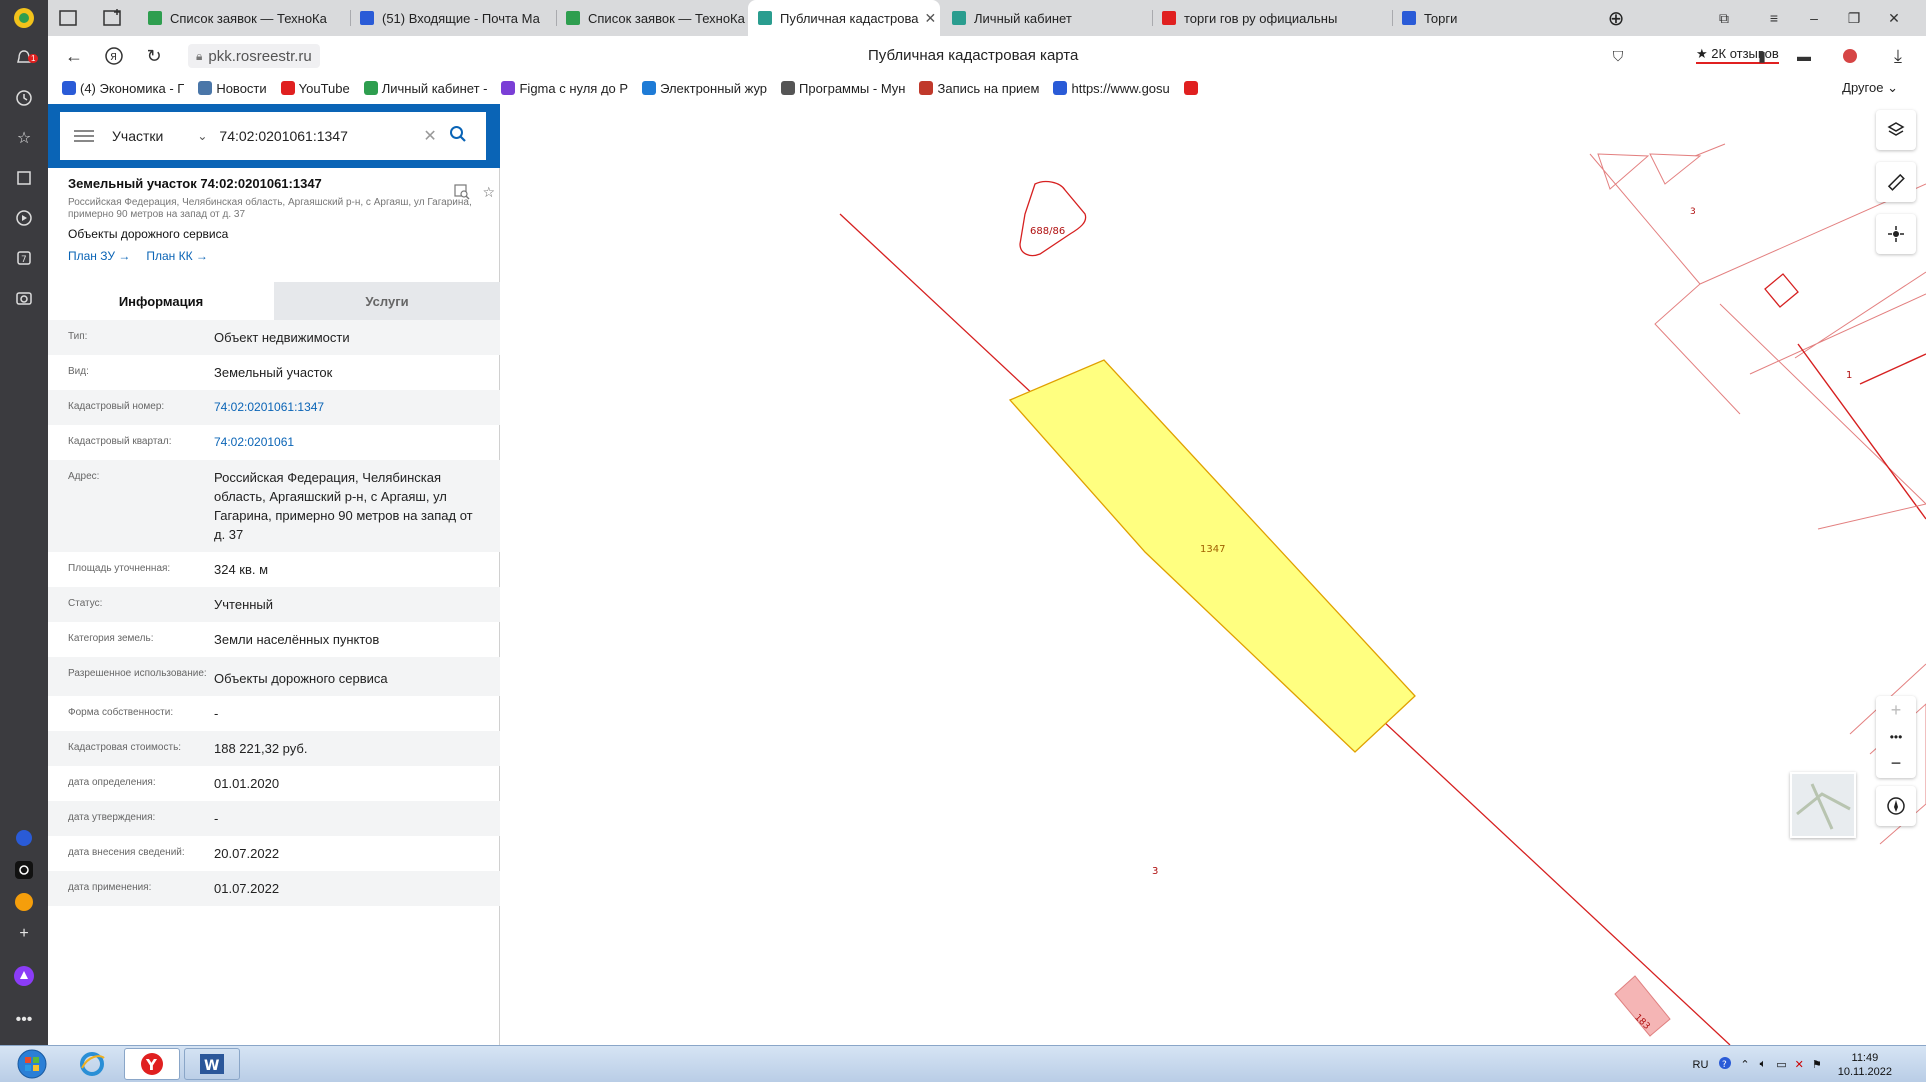  Describe the element at coordinates (241, 88) in the screenshot. I see `bookmark-label: Новости` at that location.